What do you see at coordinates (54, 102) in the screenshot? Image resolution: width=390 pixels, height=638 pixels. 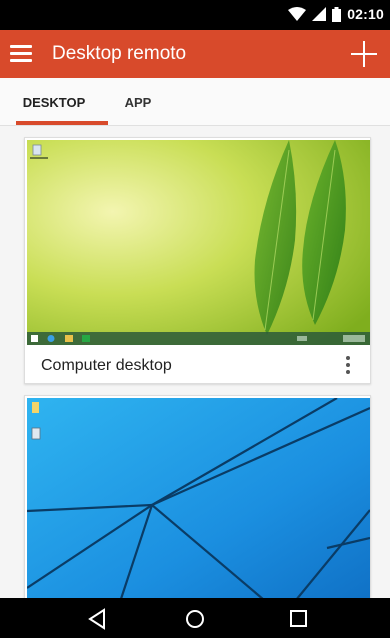 I see `tab-desktop: DESKTOP` at bounding box center [54, 102].